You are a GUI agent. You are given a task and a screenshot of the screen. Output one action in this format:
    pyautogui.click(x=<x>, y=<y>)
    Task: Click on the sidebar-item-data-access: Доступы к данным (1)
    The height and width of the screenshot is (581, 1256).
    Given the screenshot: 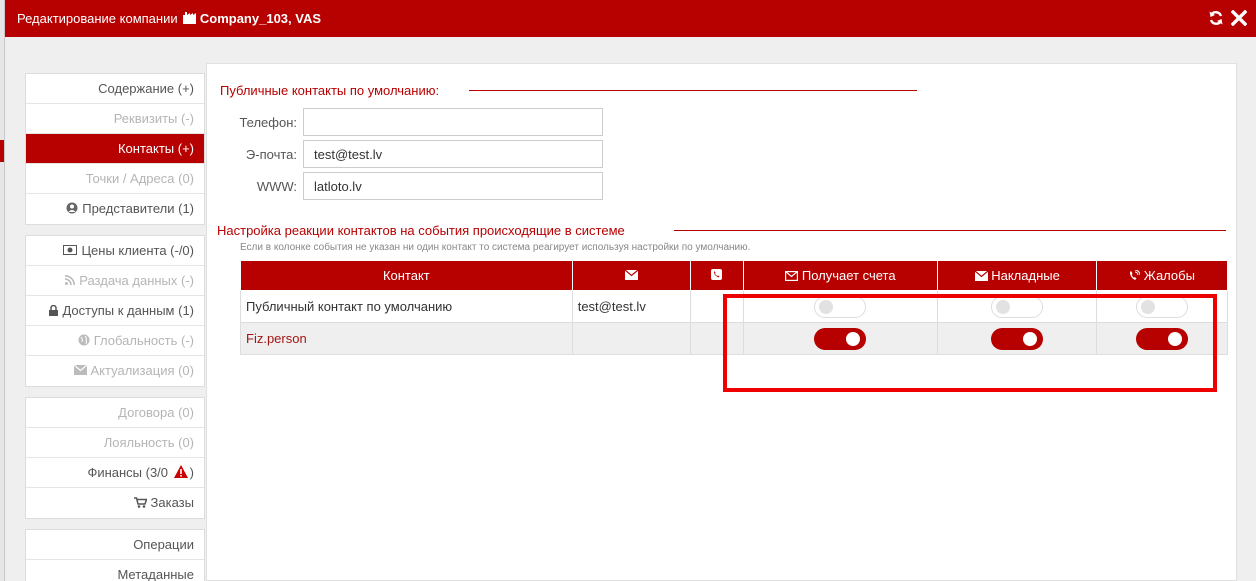 What is the action you would take?
    pyautogui.click(x=115, y=311)
    